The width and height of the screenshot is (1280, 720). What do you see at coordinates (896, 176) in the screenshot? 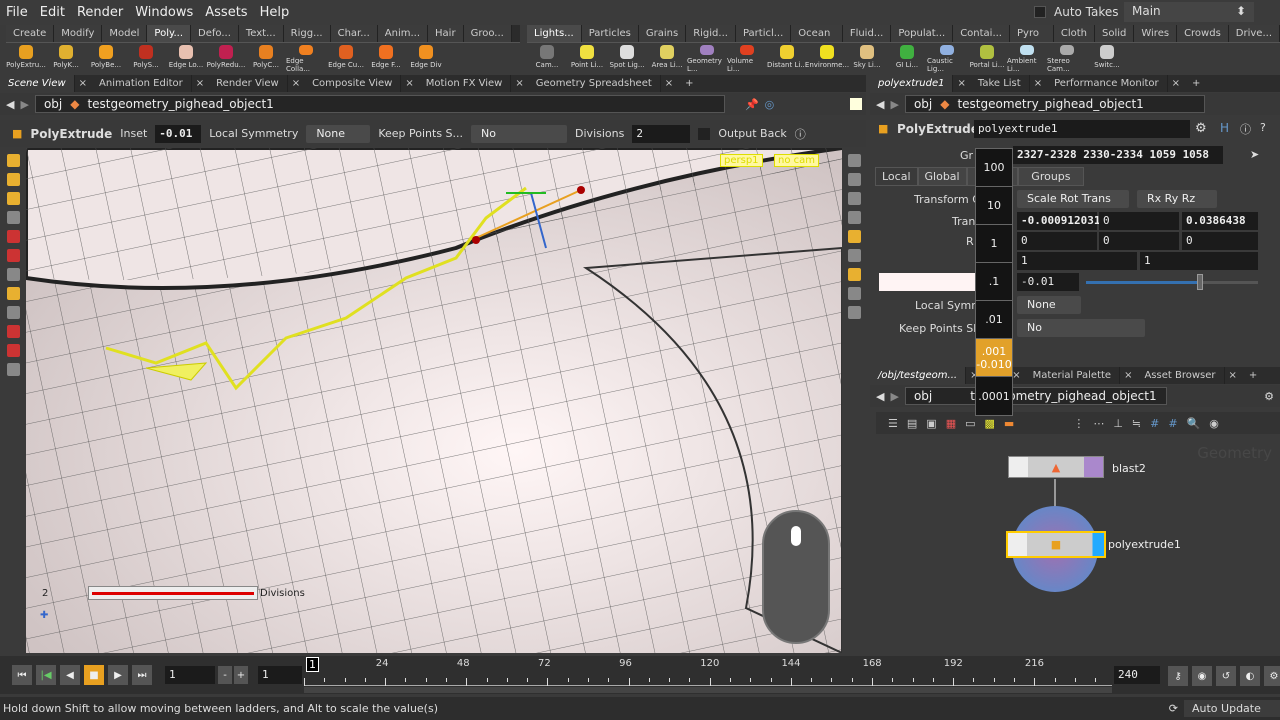
I see `tab-local: Local` at bounding box center [896, 176].